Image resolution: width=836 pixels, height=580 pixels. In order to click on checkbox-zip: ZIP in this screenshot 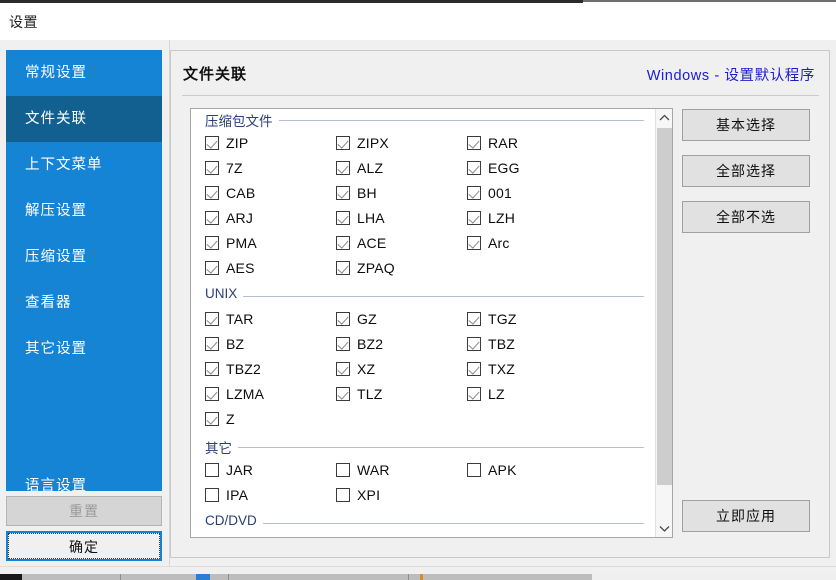, I will do `click(226, 143)`.